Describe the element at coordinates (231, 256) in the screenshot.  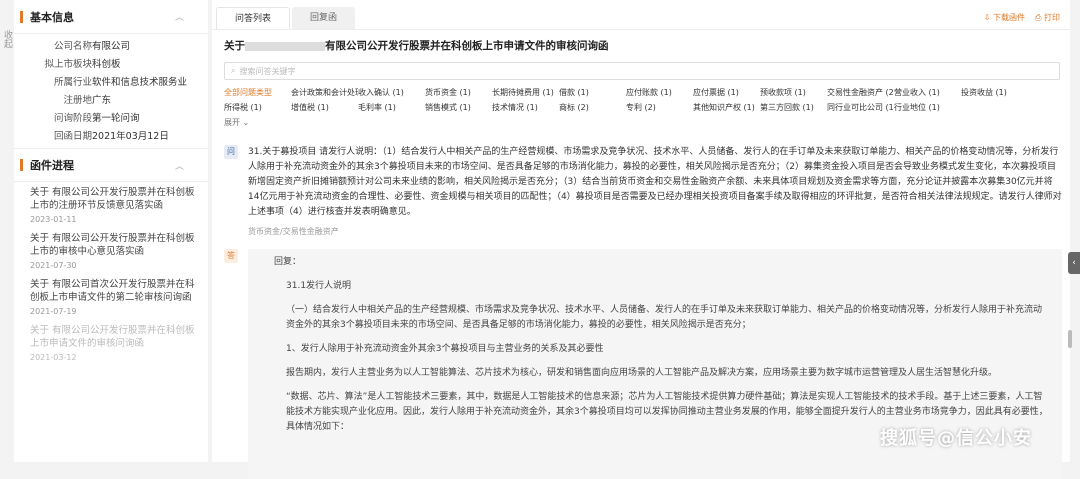
I see `answer-badge: 答` at that location.